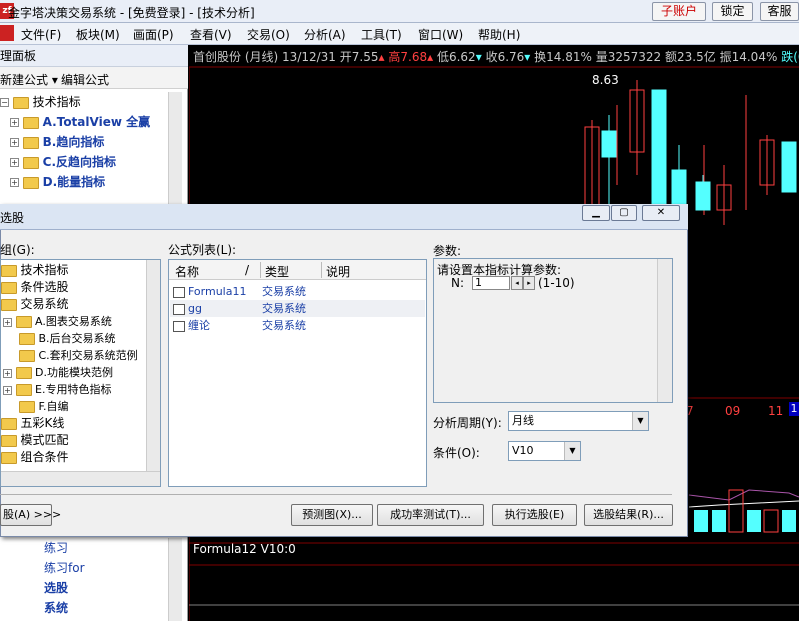 This screenshot has width=799, height=621. Describe the element at coordinates (732, 11) in the screenshot. I see `lock-button: 锁定` at that location.